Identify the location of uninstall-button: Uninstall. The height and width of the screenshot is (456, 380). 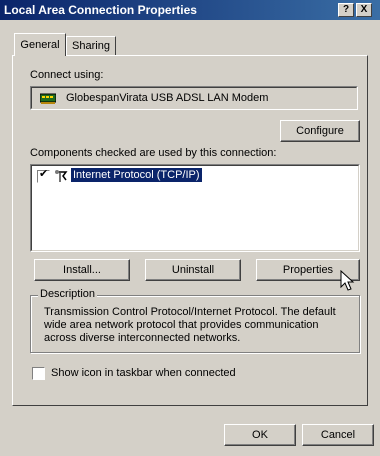
(193, 270).